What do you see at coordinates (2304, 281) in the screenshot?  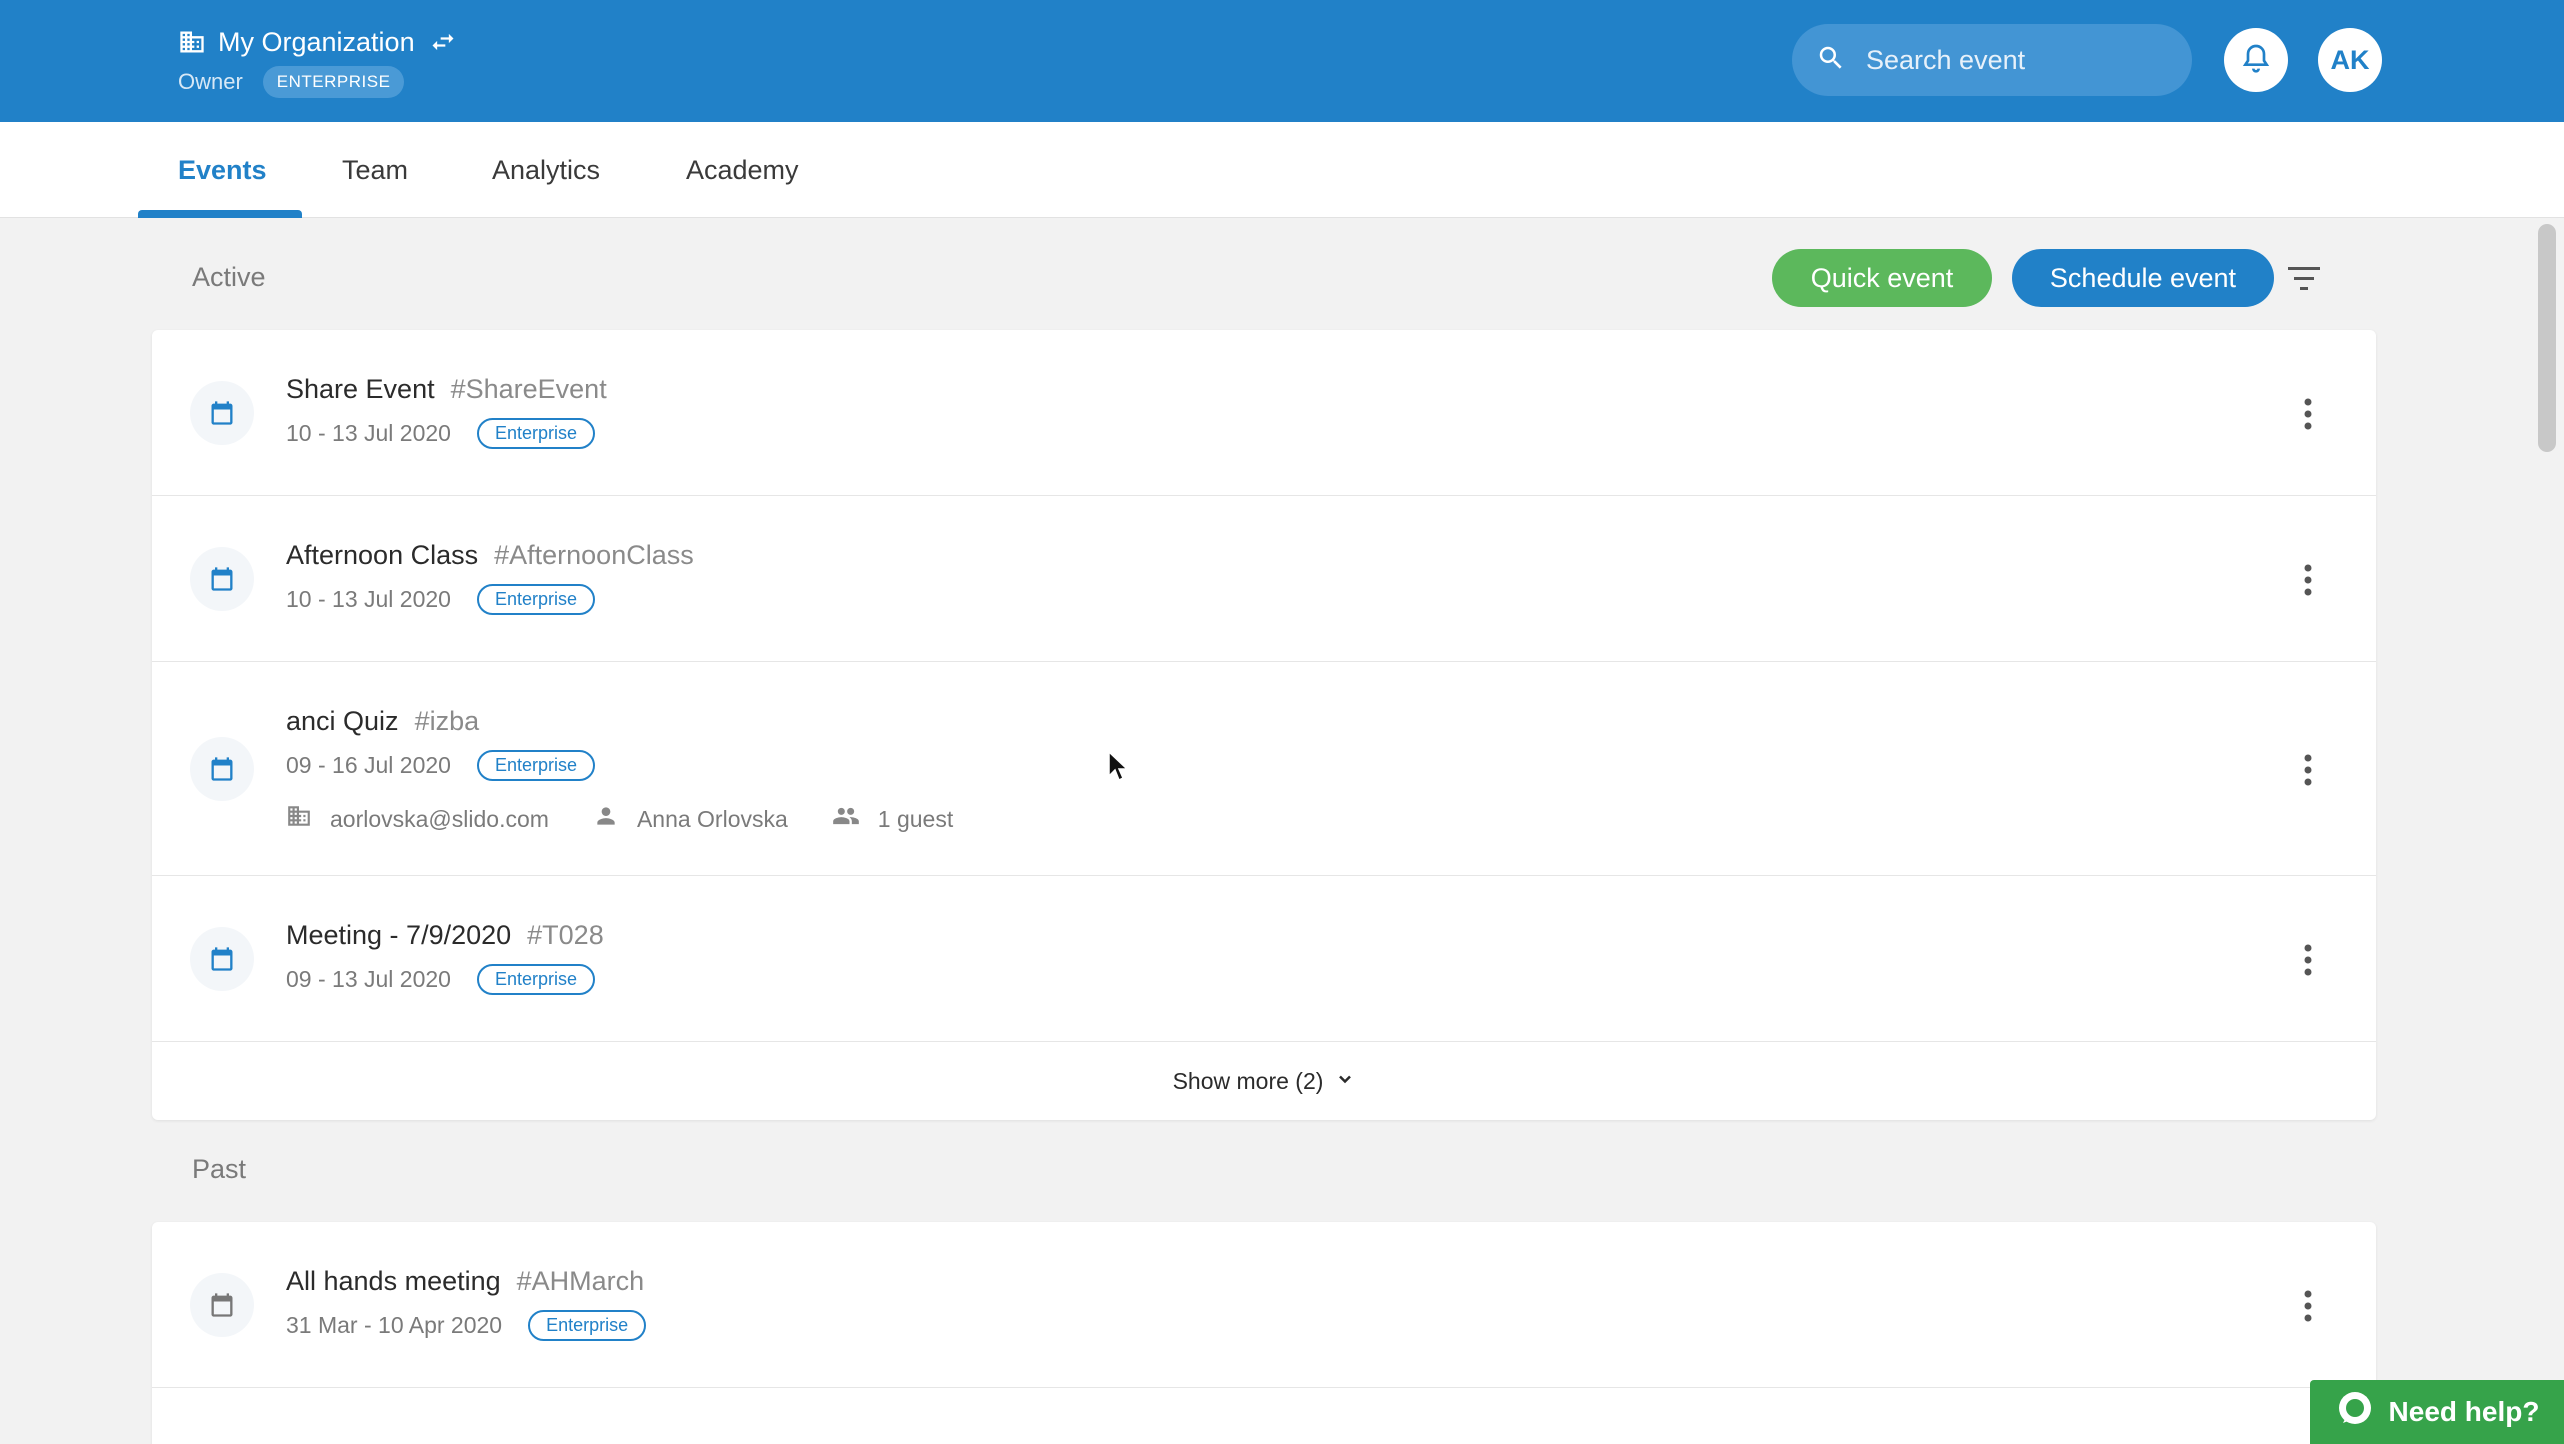 I see `filter-icon` at bounding box center [2304, 281].